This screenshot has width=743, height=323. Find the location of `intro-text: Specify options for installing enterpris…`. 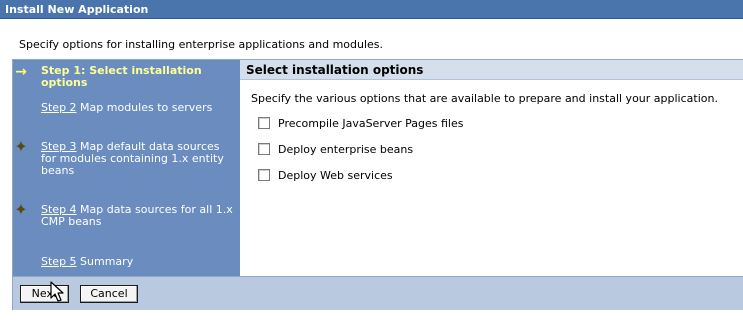

intro-text: Specify options for installing enterpris… is located at coordinates (201, 44).